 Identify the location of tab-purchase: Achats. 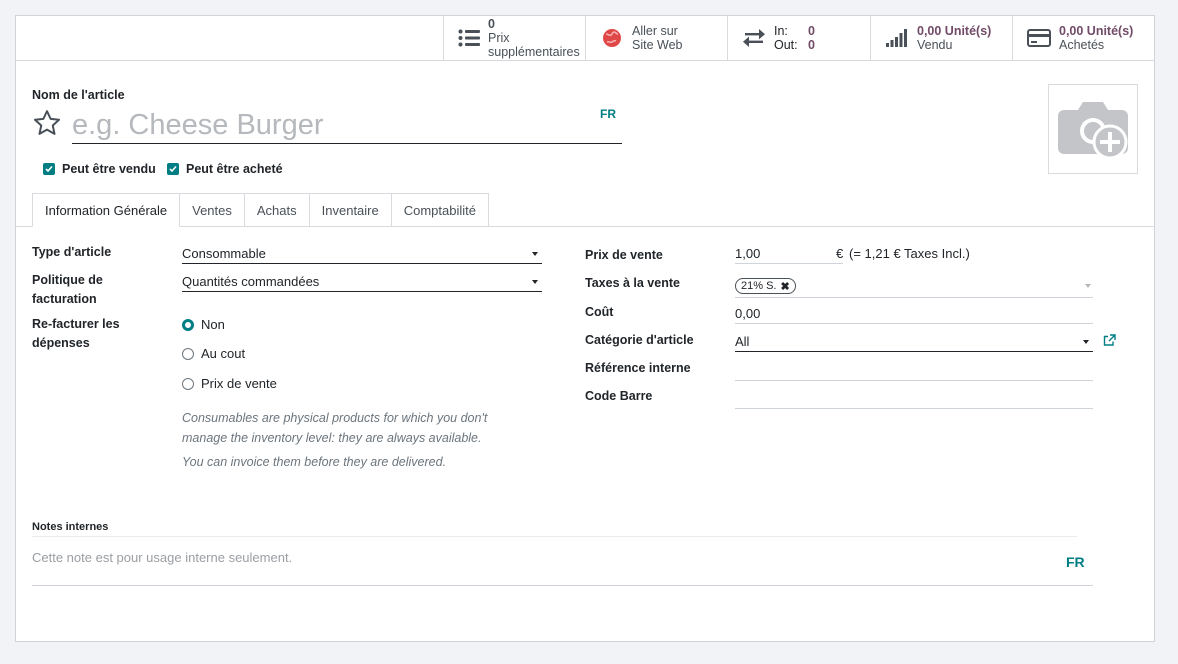
(277, 210).